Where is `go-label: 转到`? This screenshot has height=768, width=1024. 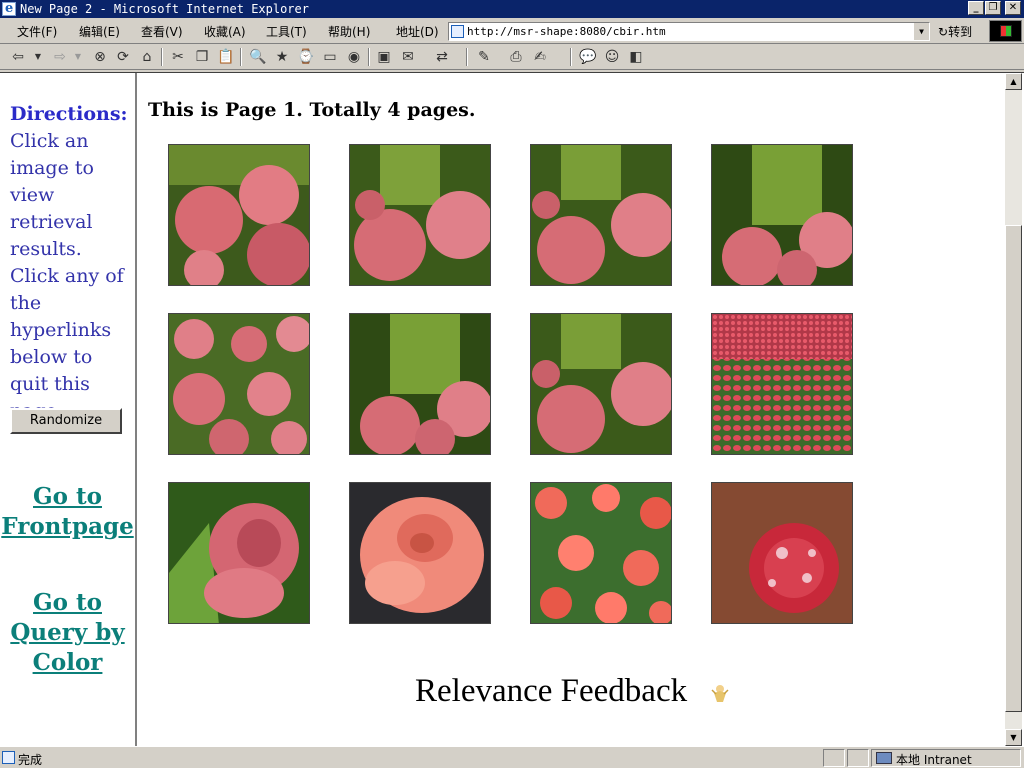
go-label: 转到 is located at coordinates (960, 32).